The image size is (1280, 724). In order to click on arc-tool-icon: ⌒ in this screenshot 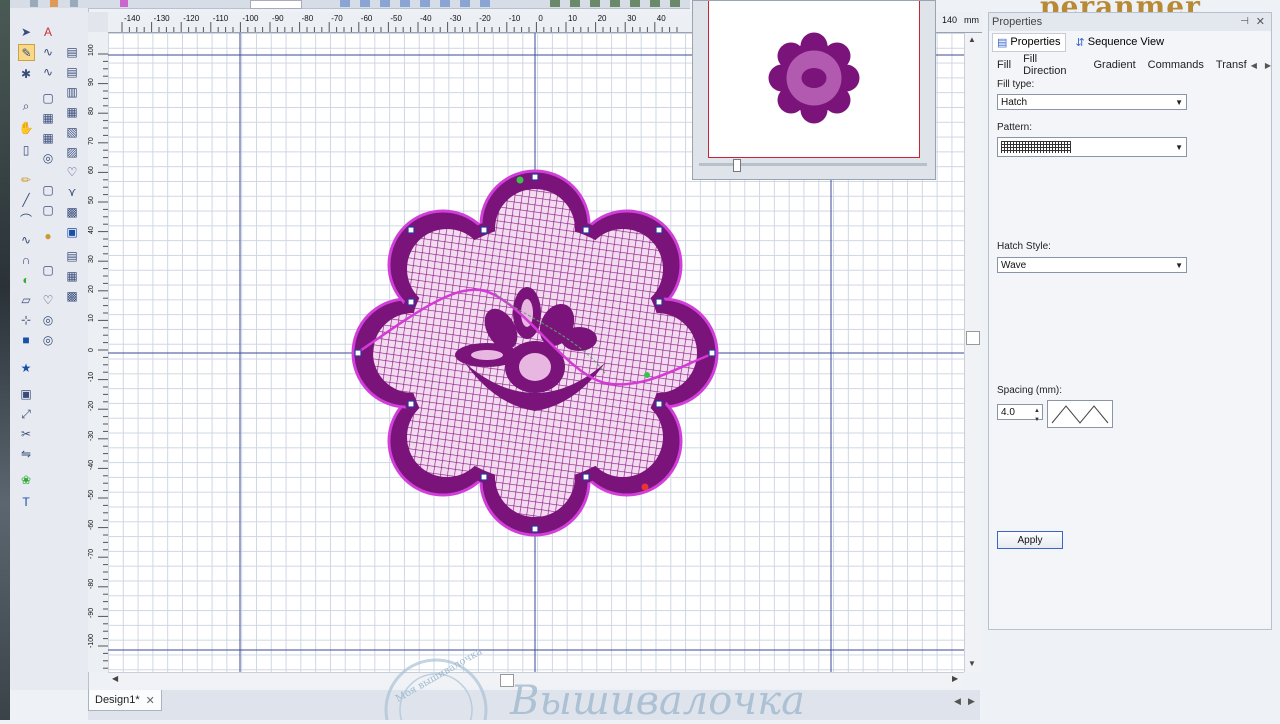, I will do `click(26, 220)`.